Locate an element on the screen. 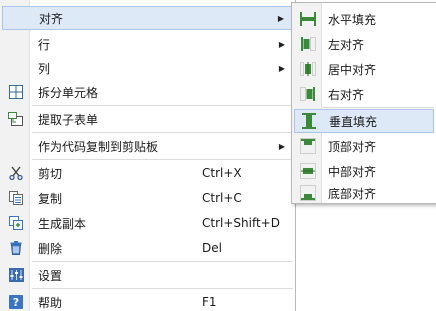 Image resolution: width=436 pixels, height=311 pixels. menu-item-split-cell: 拆分单元格 is located at coordinates (147, 92).